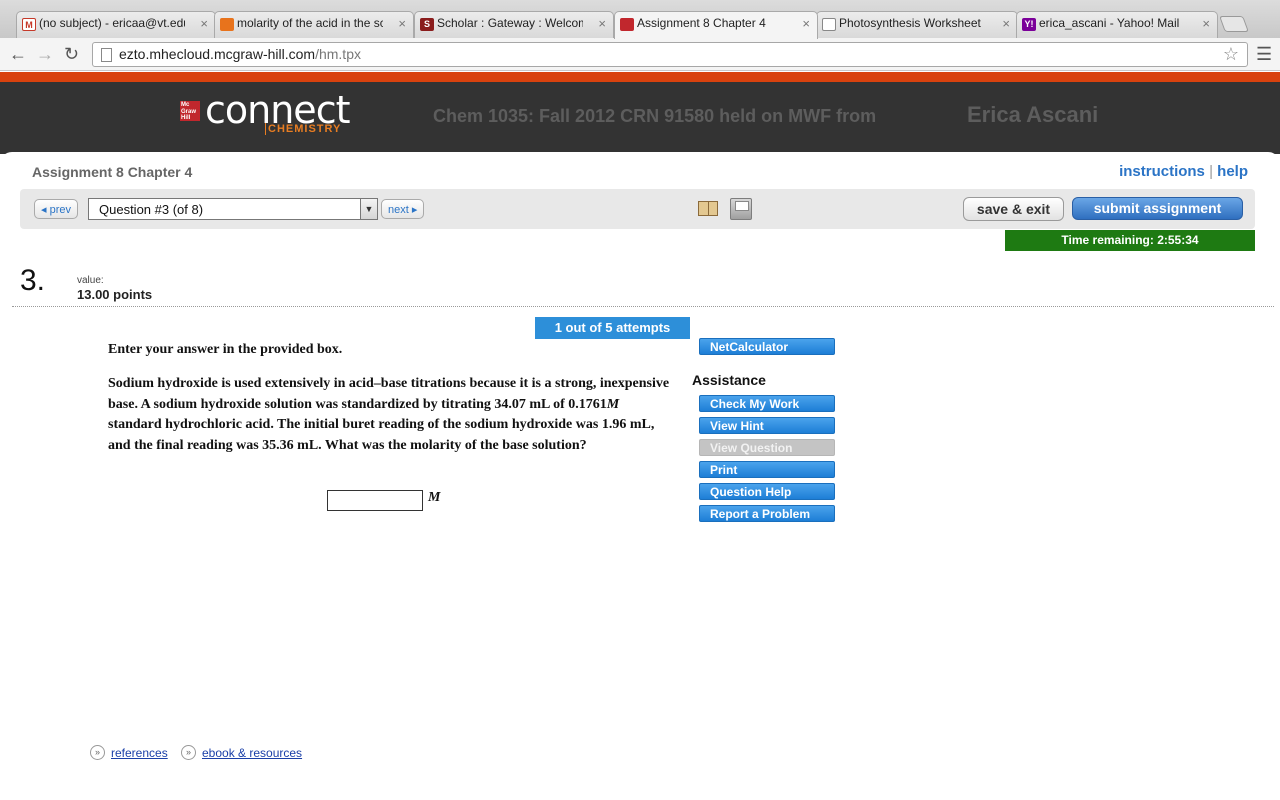 The height and width of the screenshot is (800, 1280). What do you see at coordinates (227, 24) in the screenshot?
I see `tab-favicon-orange` at bounding box center [227, 24].